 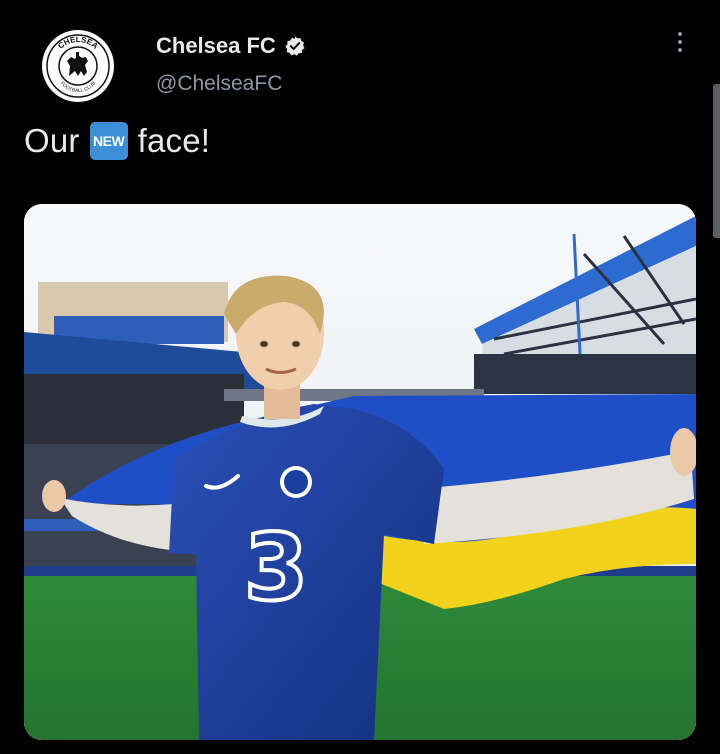 What do you see at coordinates (52, 140) in the screenshot?
I see `tweet-text-before: Our` at bounding box center [52, 140].